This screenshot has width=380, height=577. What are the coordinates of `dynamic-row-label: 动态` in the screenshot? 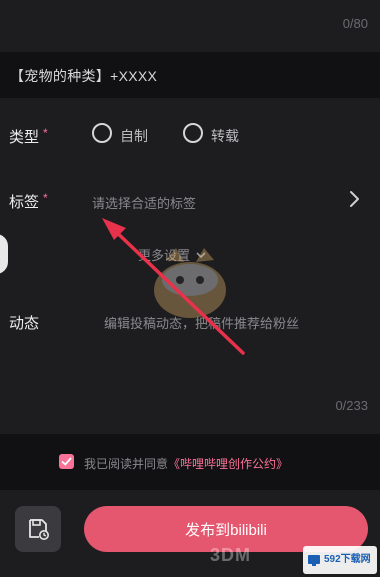 It's located at (24, 323).